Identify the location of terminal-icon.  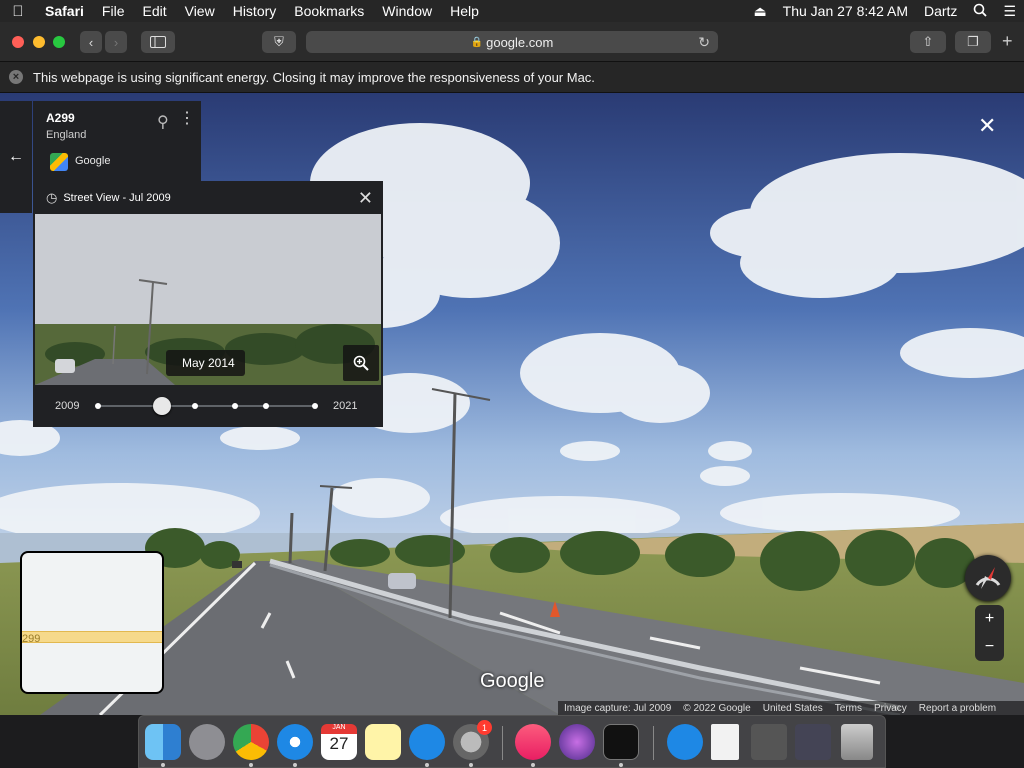
(621, 742).